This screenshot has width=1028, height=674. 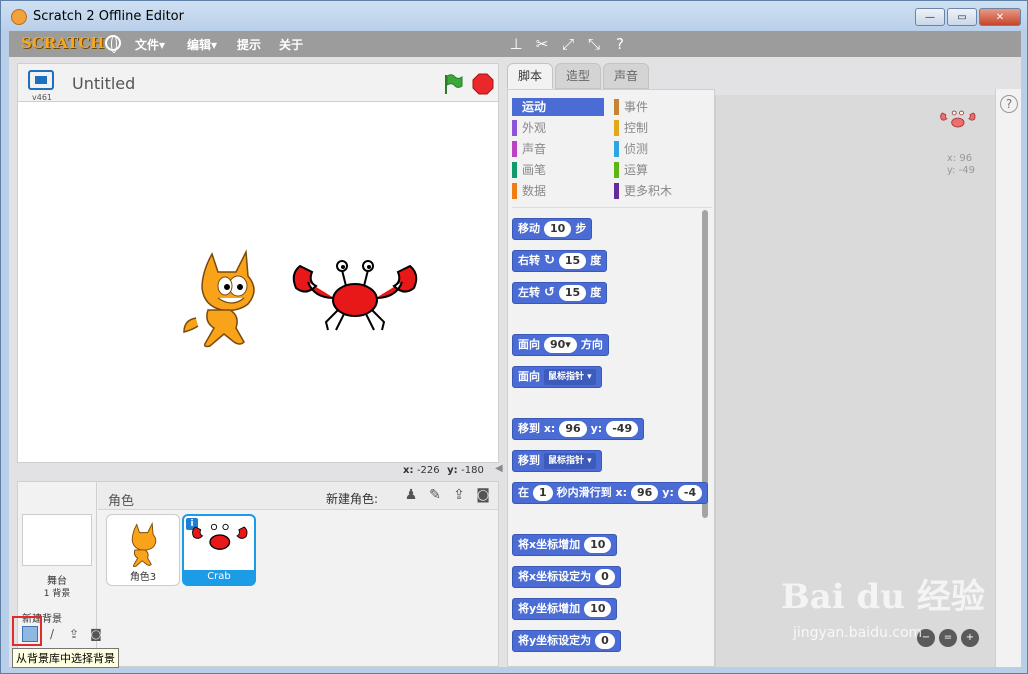 What do you see at coordinates (660, 149) in the screenshot?
I see `category-sensing: 侦测` at bounding box center [660, 149].